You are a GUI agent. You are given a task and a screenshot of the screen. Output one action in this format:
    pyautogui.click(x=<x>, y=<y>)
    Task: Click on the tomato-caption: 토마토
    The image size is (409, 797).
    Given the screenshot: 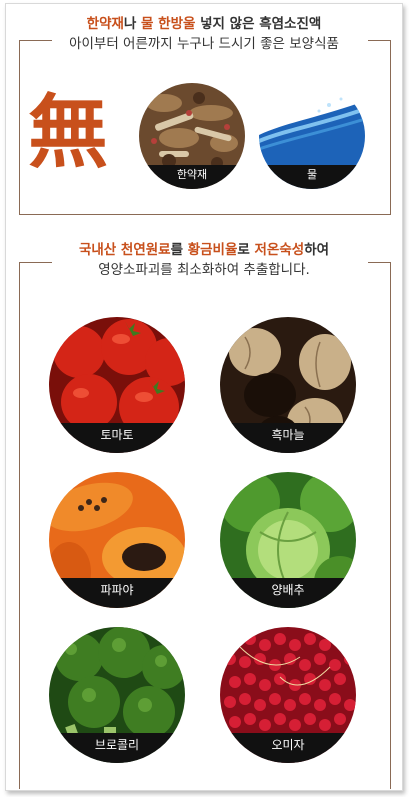 What is the action you would take?
    pyautogui.click(x=117, y=438)
    